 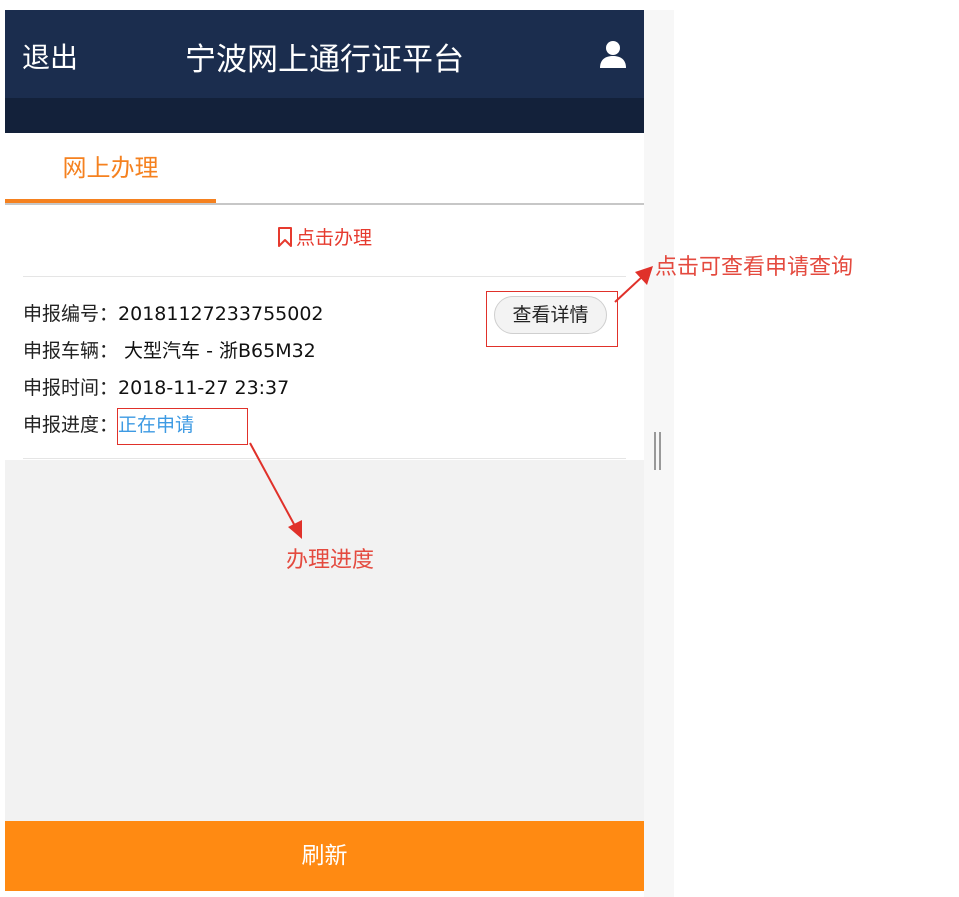 I want to click on refresh-button: 刷新, so click(x=324, y=856).